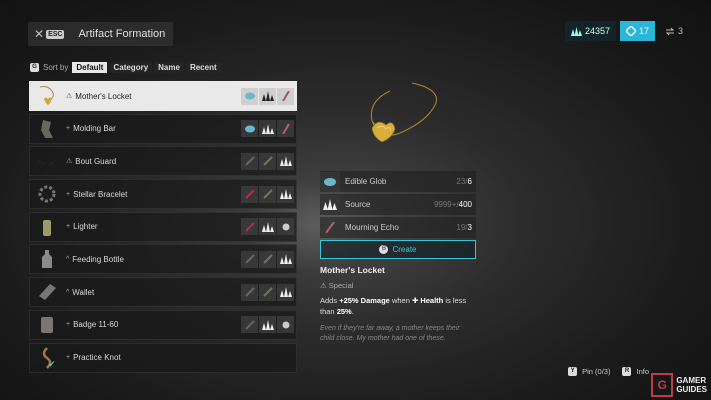 Image resolution: width=711 pixels, height=400 pixels. Describe the element at coordinates (94, 129) in the screenshot. I see `artifact-name: Molding Bar` at that location.